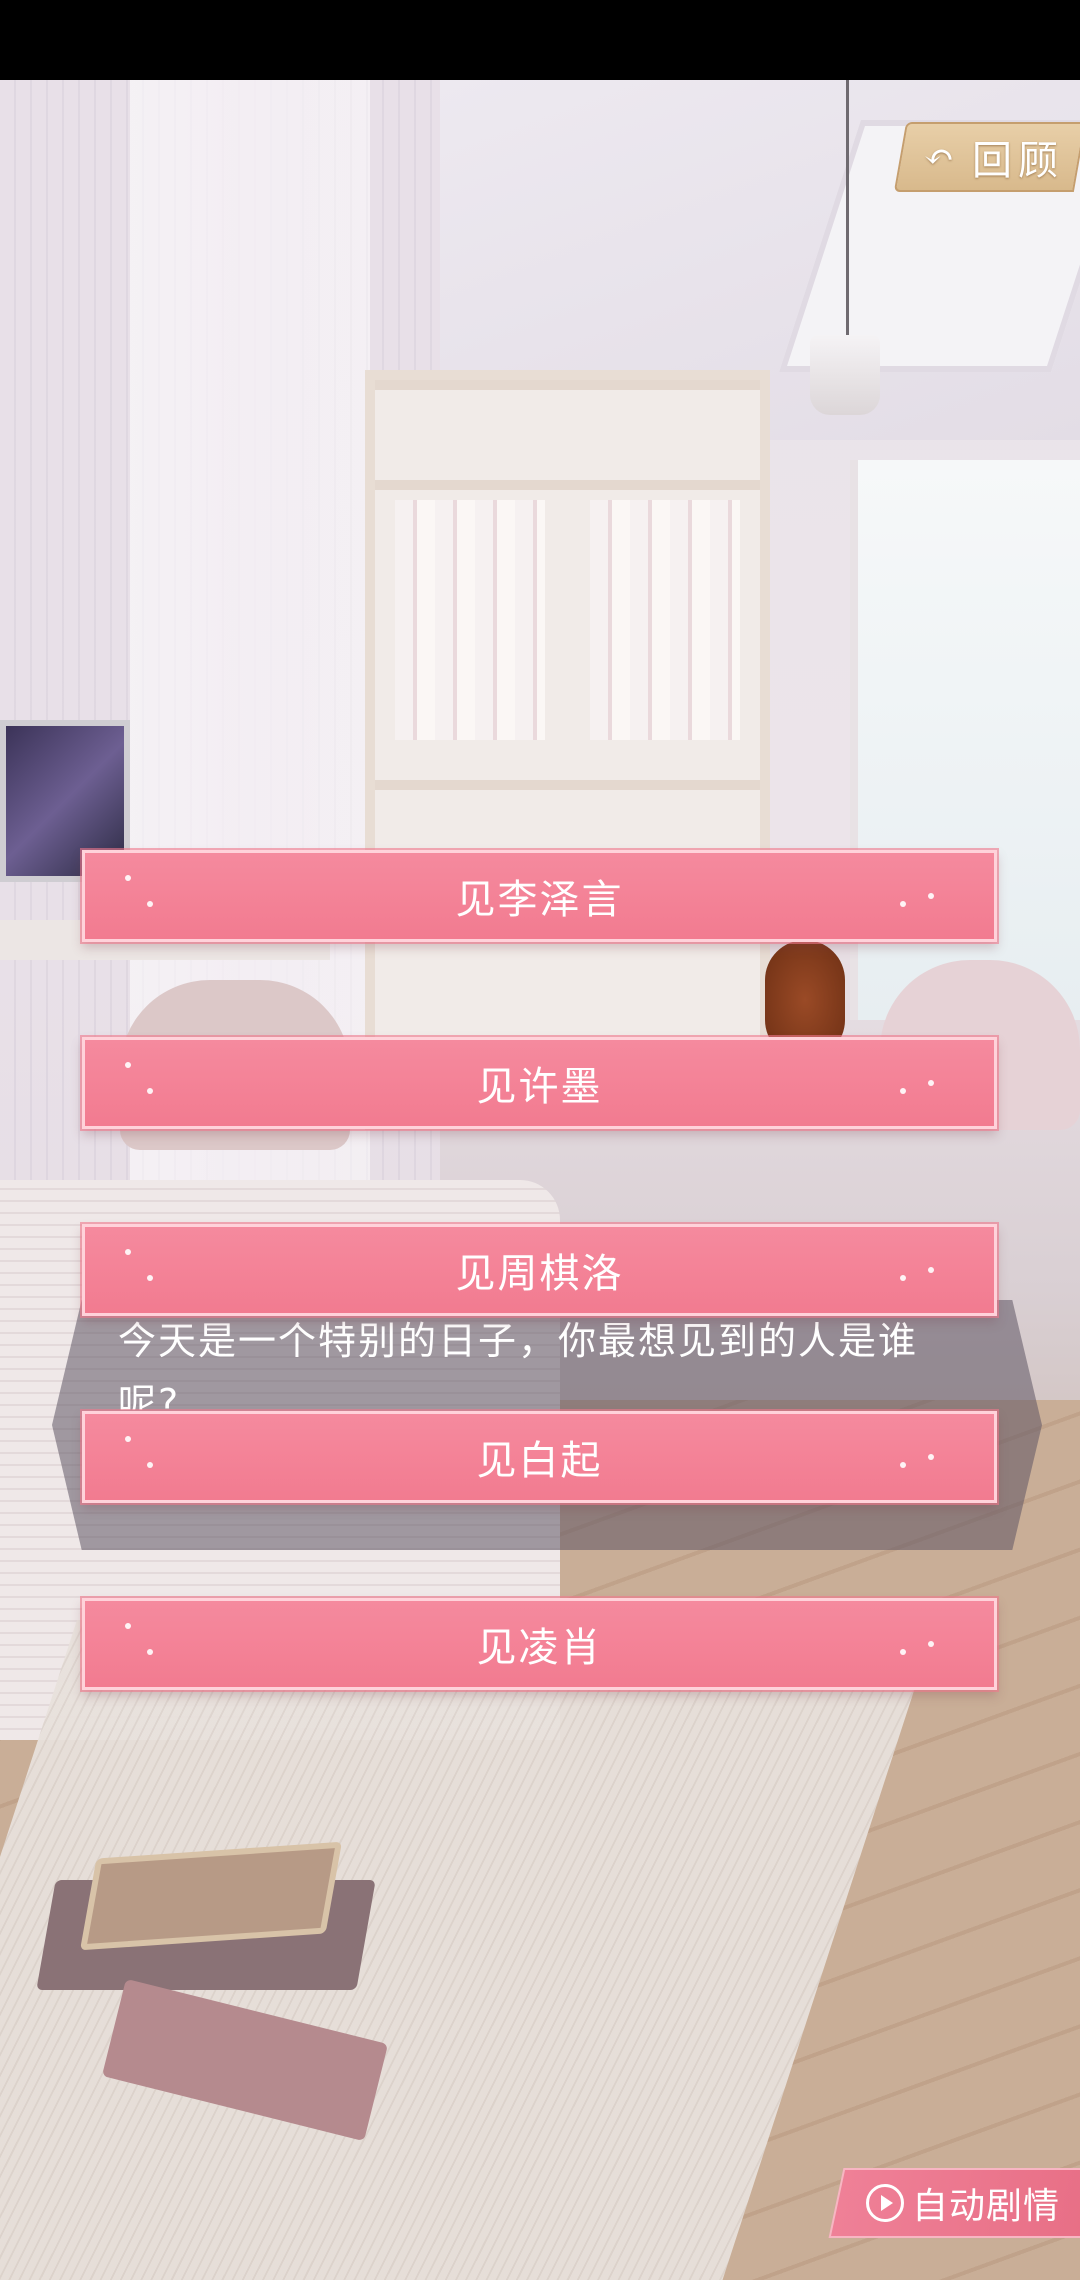  I want to click on choice-button-3: 见周棋洛, so click(539, 1270).